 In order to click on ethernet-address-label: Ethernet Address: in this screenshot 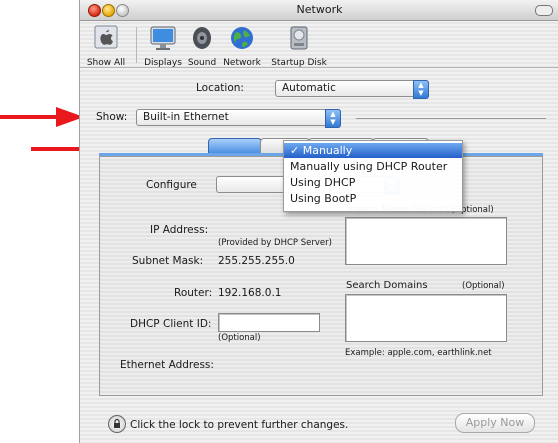, I will do `click(167, 365)`.